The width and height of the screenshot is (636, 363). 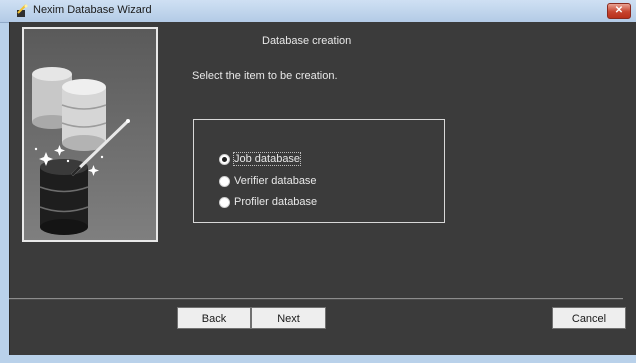 I want to click on back-button: Back, so click(x=214, y=318).